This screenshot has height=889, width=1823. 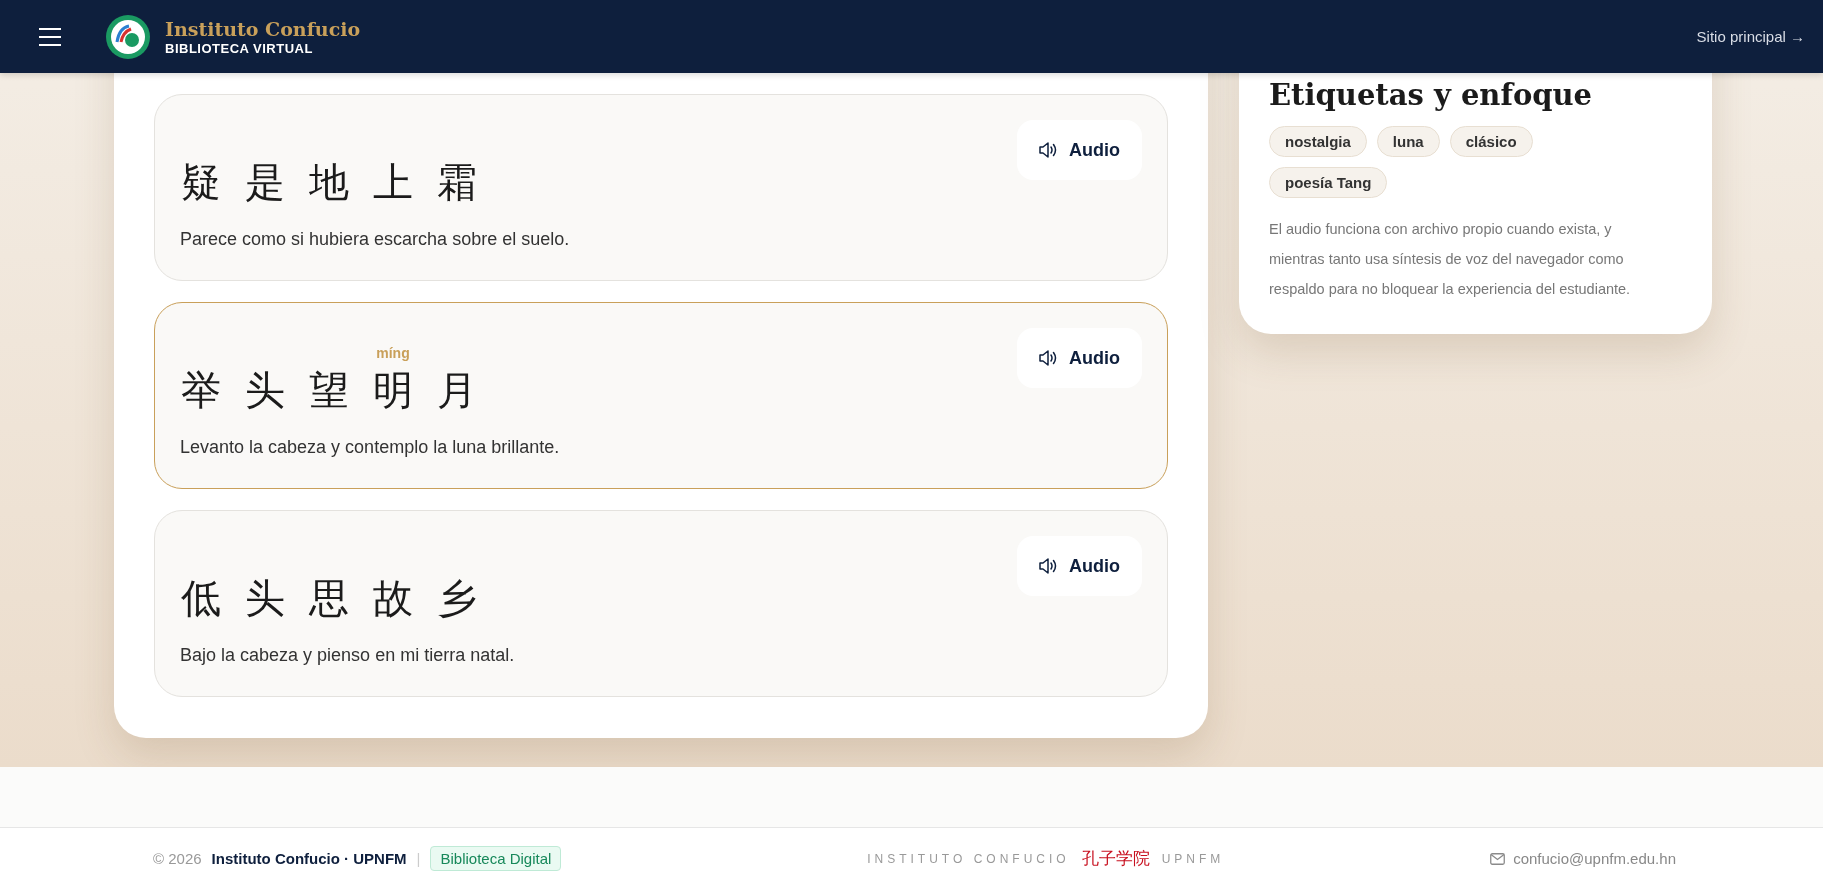 What do you see at coordinates (457, 391) in the screenshot?
I see `hanzi-character: 月` at bounding box center [457, 391].